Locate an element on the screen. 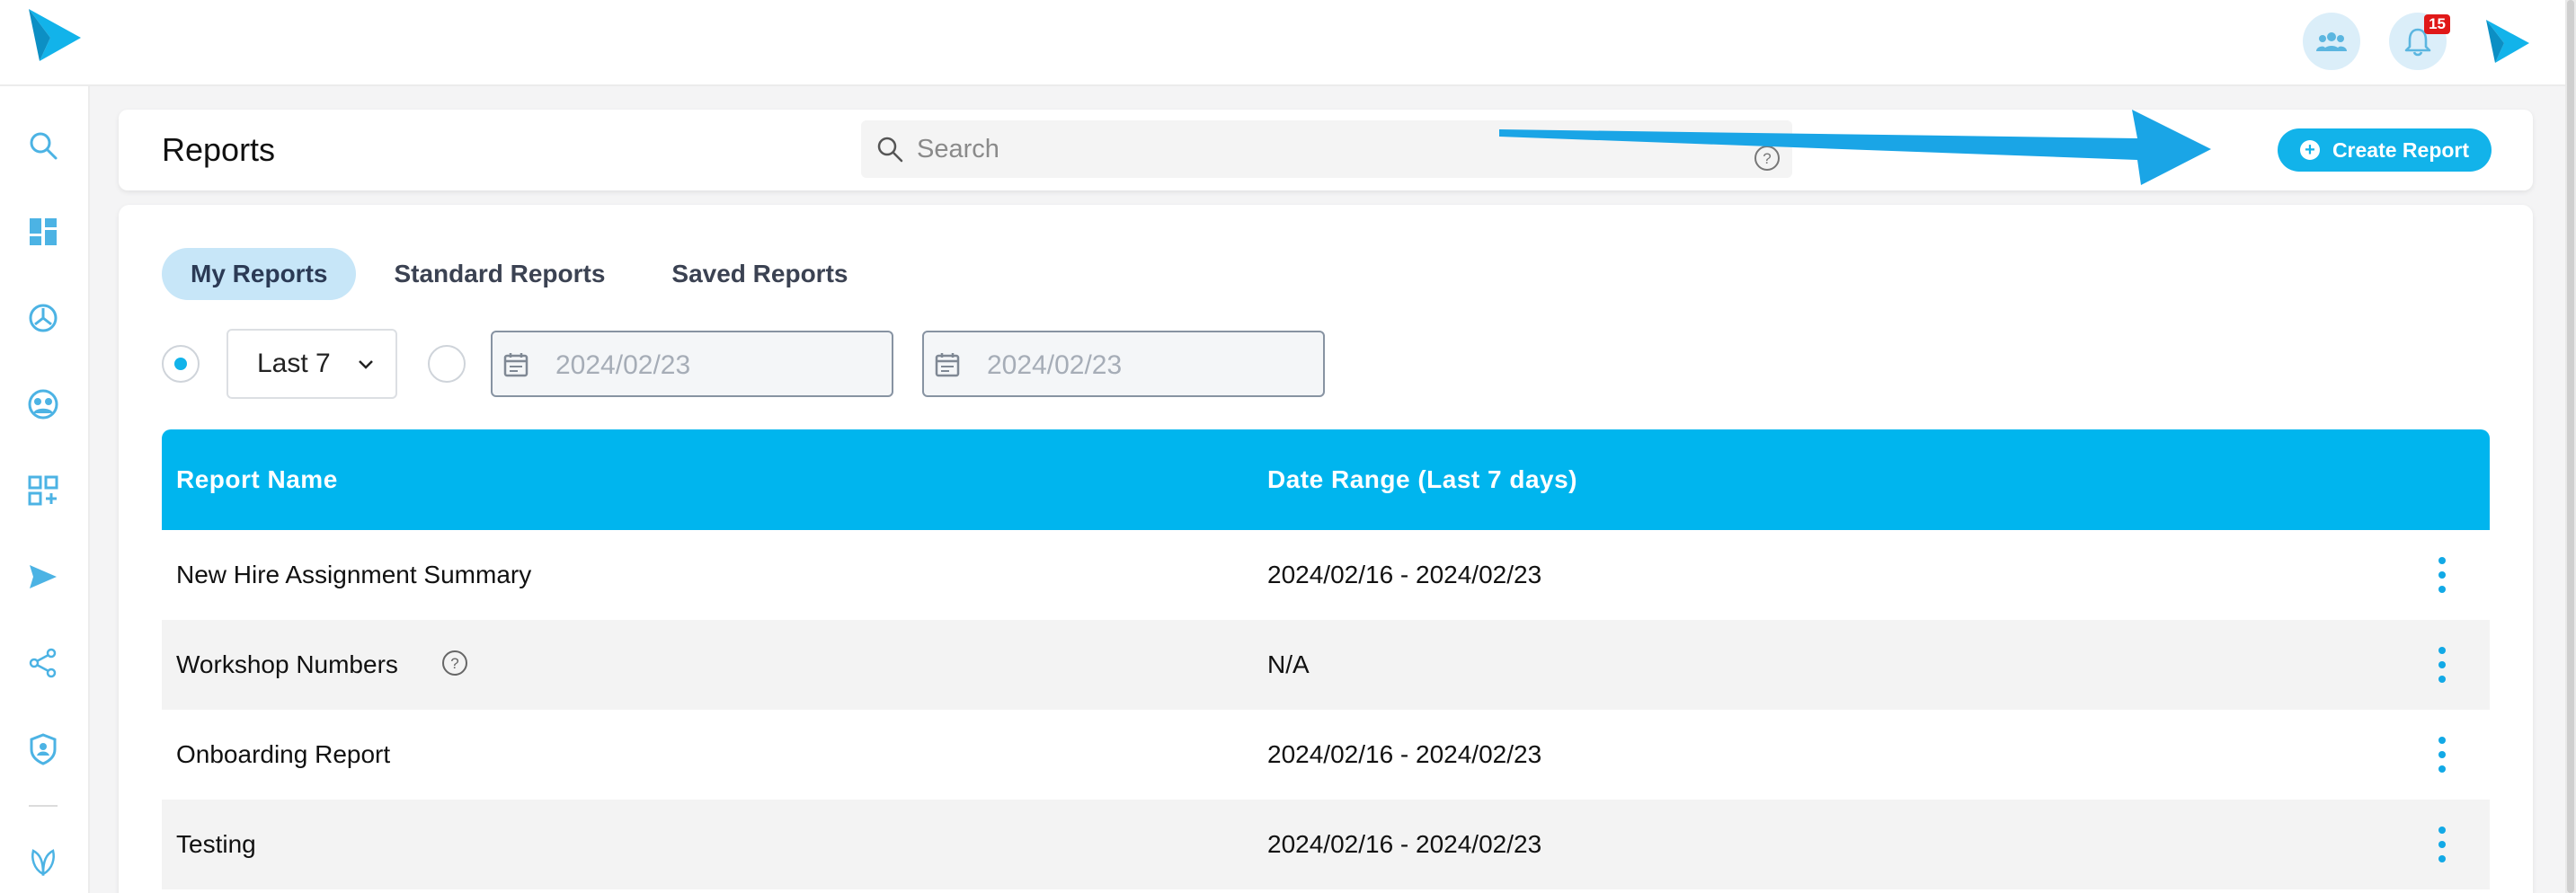 This screenshot has width=2576, height=893. sidebar-send is located at coordinates (43, 577).